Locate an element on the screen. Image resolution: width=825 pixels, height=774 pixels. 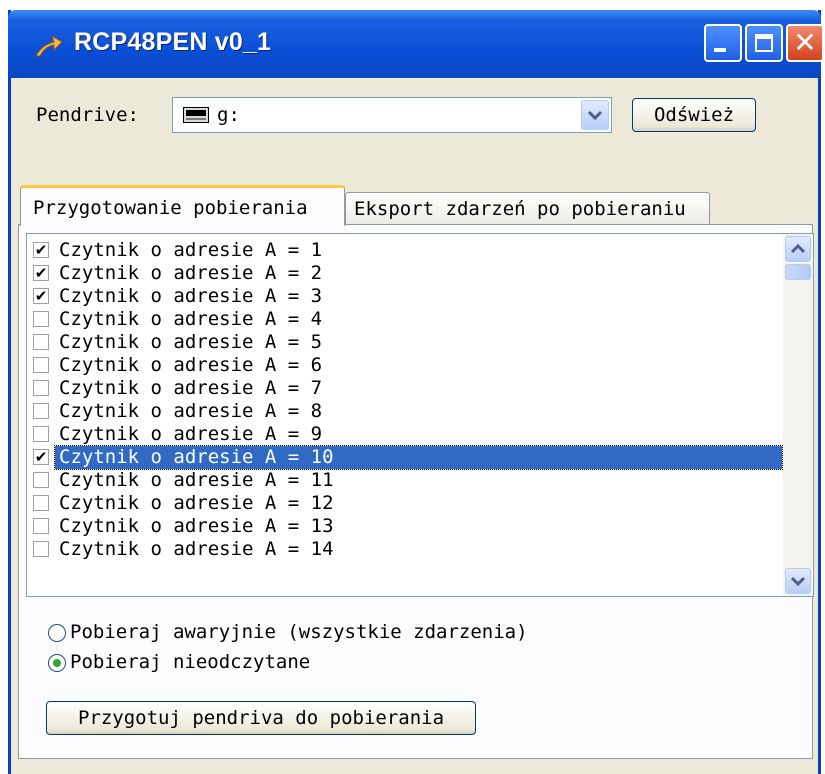
reader-label: Czytnik o adresie A = 3 is located at coordinates (191, 296).